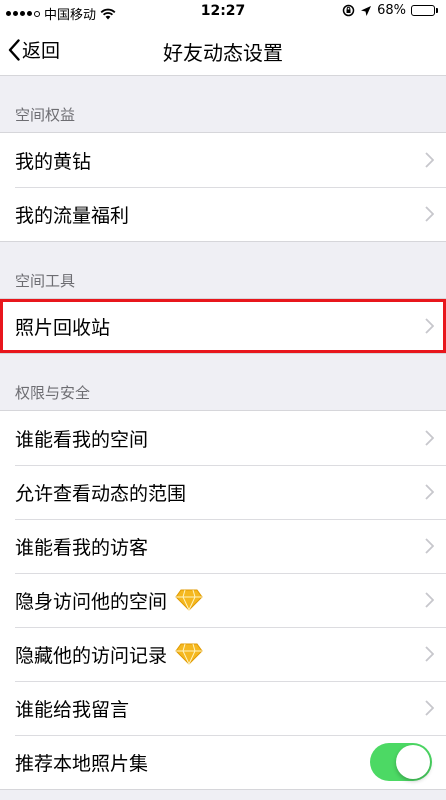  I want to click on navigation-bar: 返回 好友动态设置, so click(223, 50).